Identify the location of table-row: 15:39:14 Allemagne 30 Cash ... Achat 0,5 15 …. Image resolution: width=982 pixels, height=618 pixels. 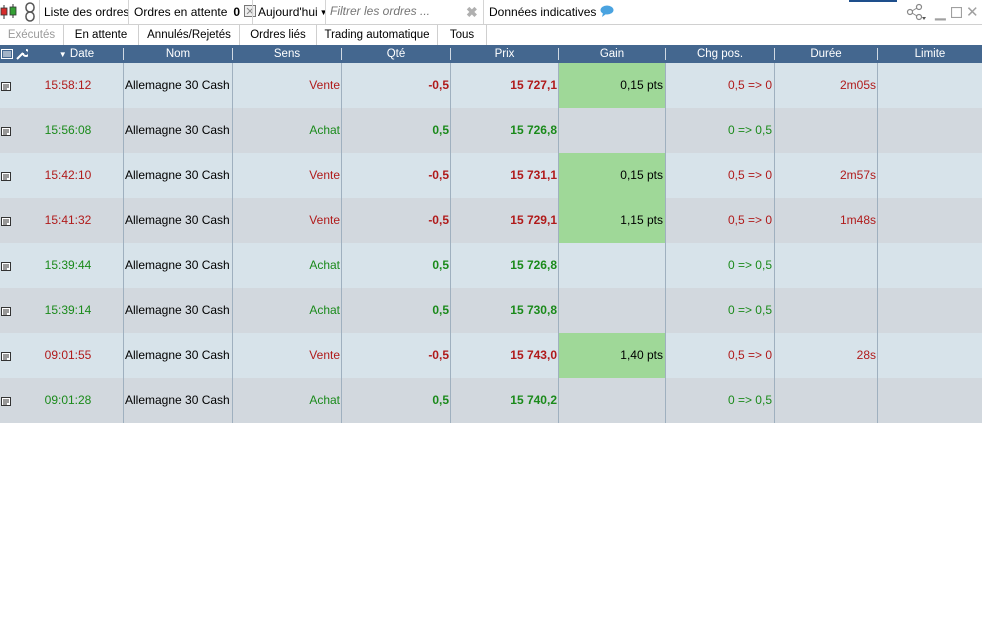
(491, 310).